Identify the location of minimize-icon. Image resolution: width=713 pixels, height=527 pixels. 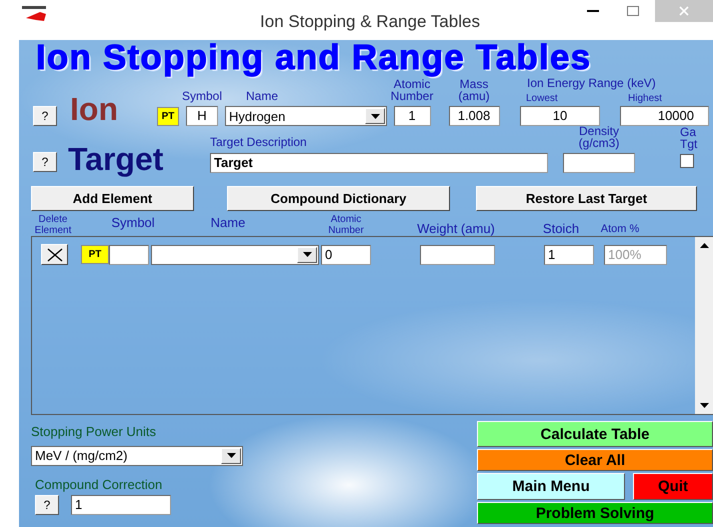
(593, 11).